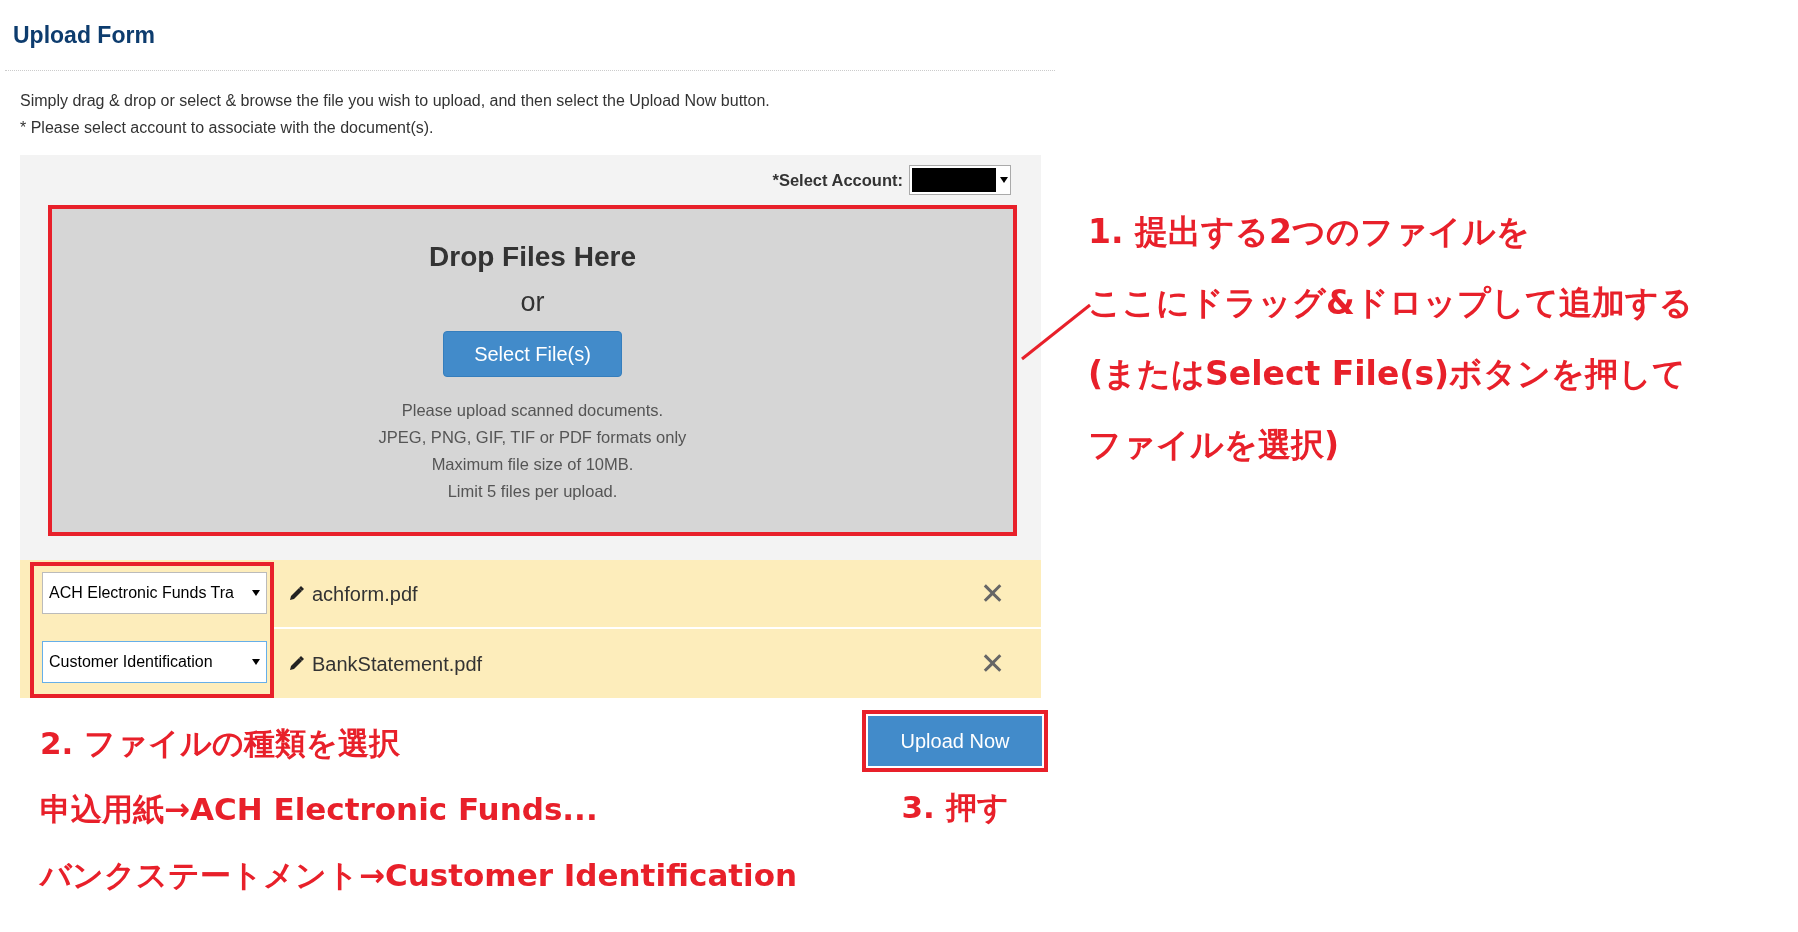 Image resolution: width=1798 pixels, height=932 pixels. I want to click on annotation-text: バンクステートメント→Customer Identification, so click(419, 875).